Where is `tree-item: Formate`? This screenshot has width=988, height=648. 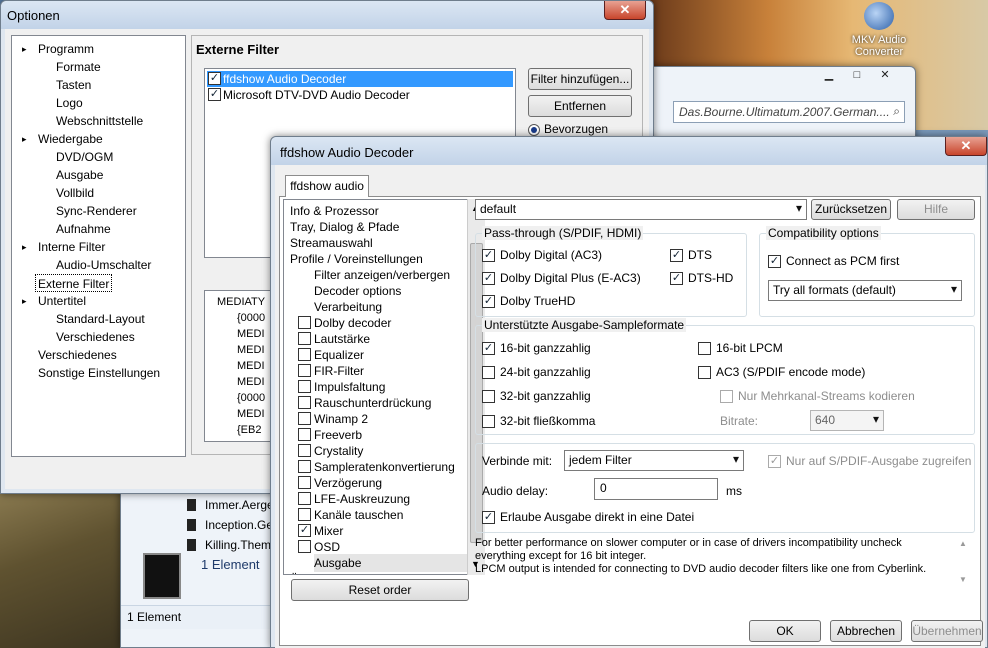
tree-item: Formate is located at coordinates (78, 67).